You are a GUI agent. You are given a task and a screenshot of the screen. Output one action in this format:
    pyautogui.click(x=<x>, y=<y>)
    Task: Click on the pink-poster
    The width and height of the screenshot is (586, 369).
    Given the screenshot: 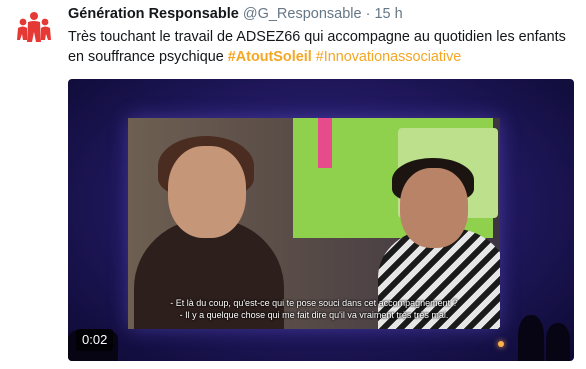 What is the action you would take?
    pyautogui.click(x=325, y=143)
    